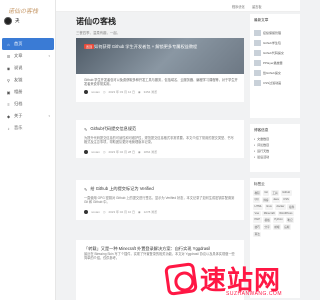 Image resolution: width=320 pixels, height=300 pixels. What do you see at coordinates (267, 227) in the screenshot?
I see `tag: 分享` at bounding box center [267, 227].